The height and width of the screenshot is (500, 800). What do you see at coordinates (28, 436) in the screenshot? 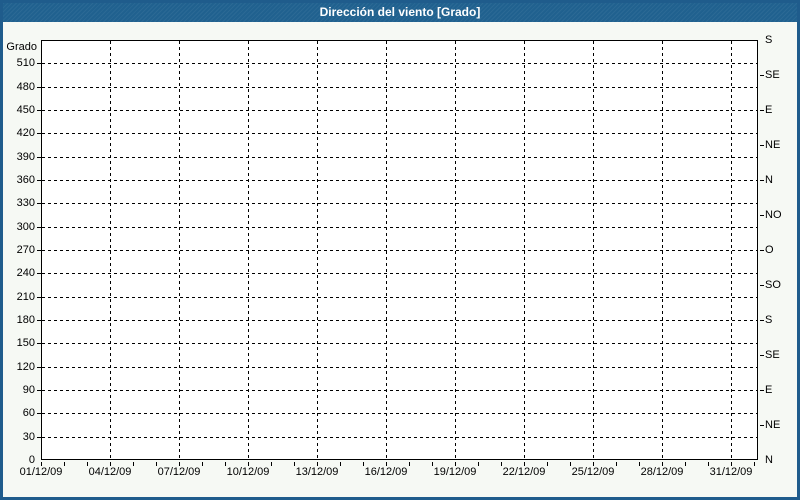
I see `y-left-tick-label: 30` at bounding box center [28, 436].